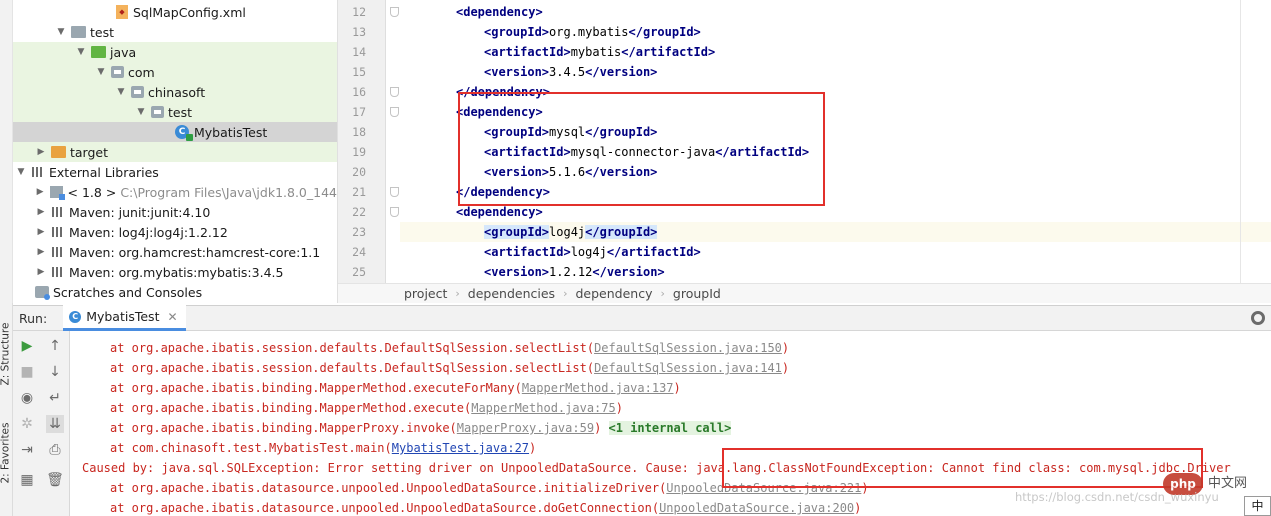 The width and height of the screenshot is (1271, 516). I want to click on camera-icon: ◉, so click(27, 398).